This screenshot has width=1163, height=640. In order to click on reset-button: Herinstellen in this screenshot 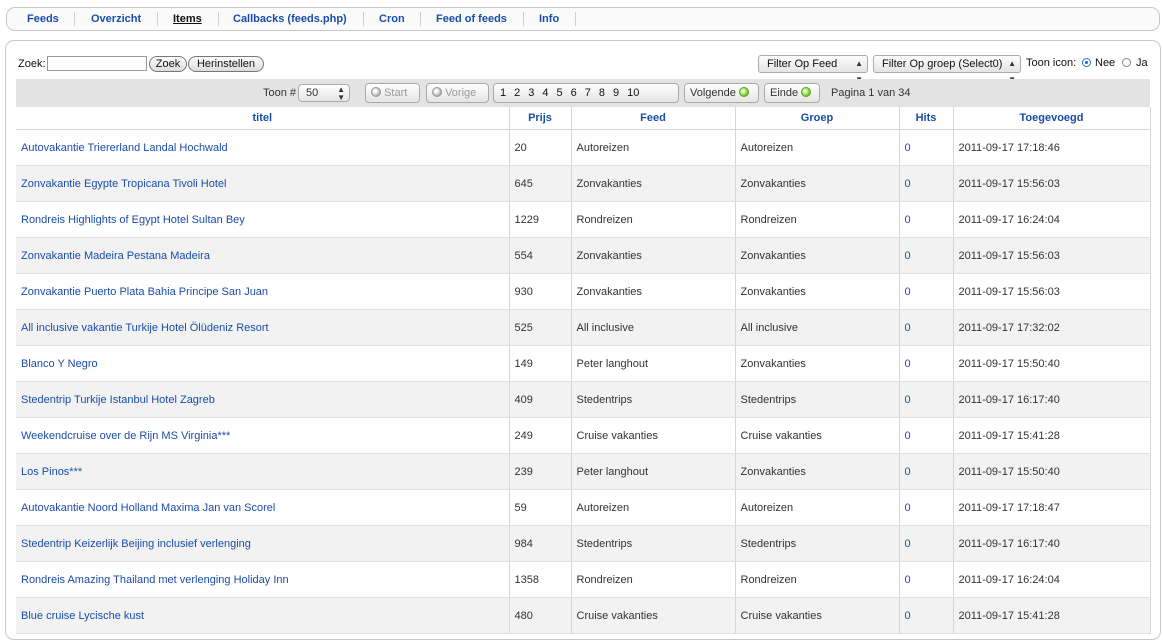, I will do `click(226, 64)`.